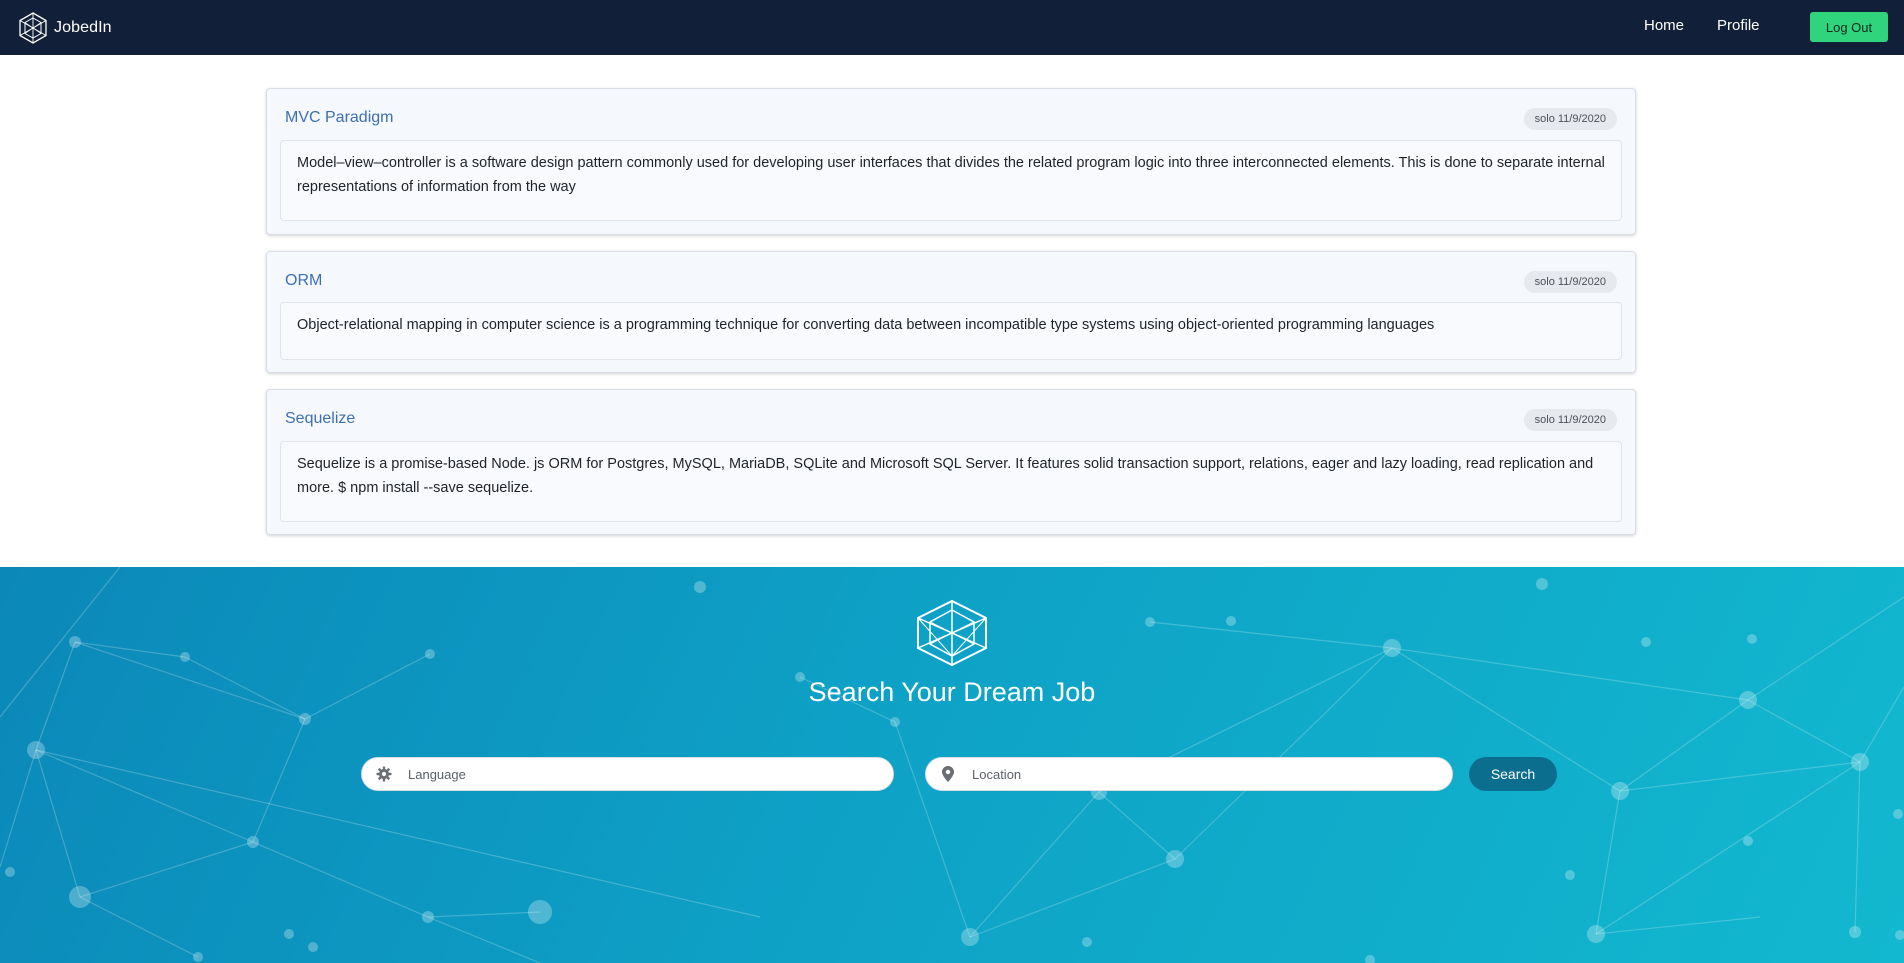  What do you see at coordinates (320, 419) in the screenshot?
I see `post-title: Sequelize` at bounding box center [320, 419].